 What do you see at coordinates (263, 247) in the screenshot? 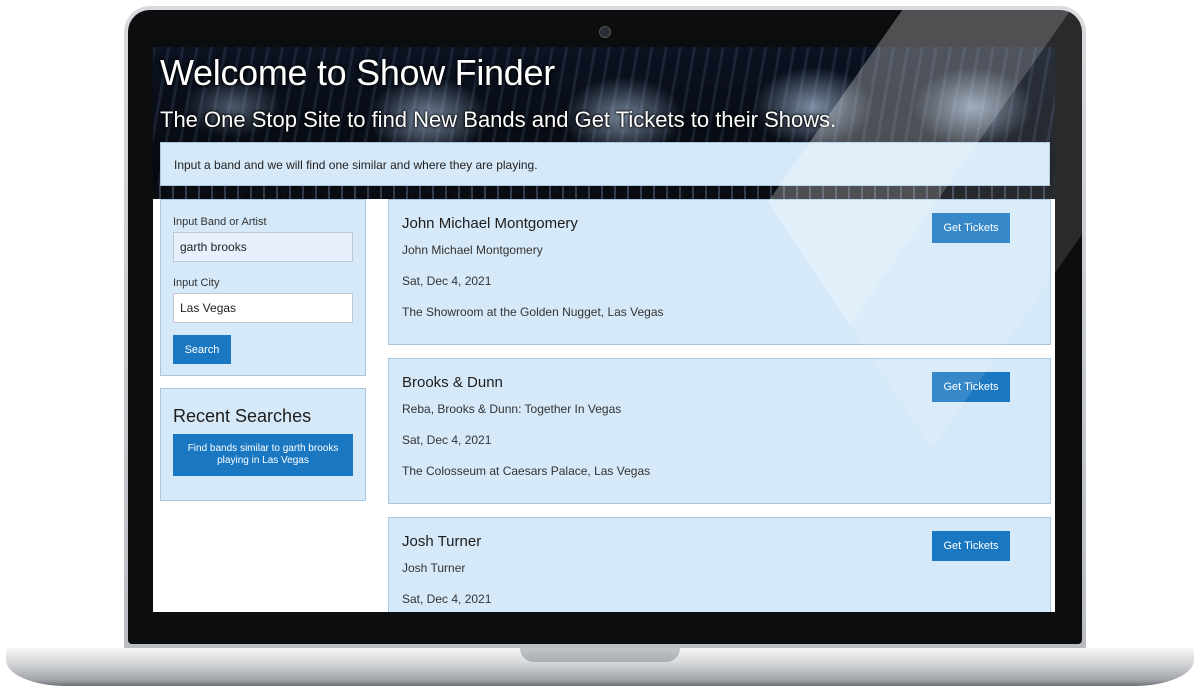
I see `band-input` at bounding box center [263, 247].